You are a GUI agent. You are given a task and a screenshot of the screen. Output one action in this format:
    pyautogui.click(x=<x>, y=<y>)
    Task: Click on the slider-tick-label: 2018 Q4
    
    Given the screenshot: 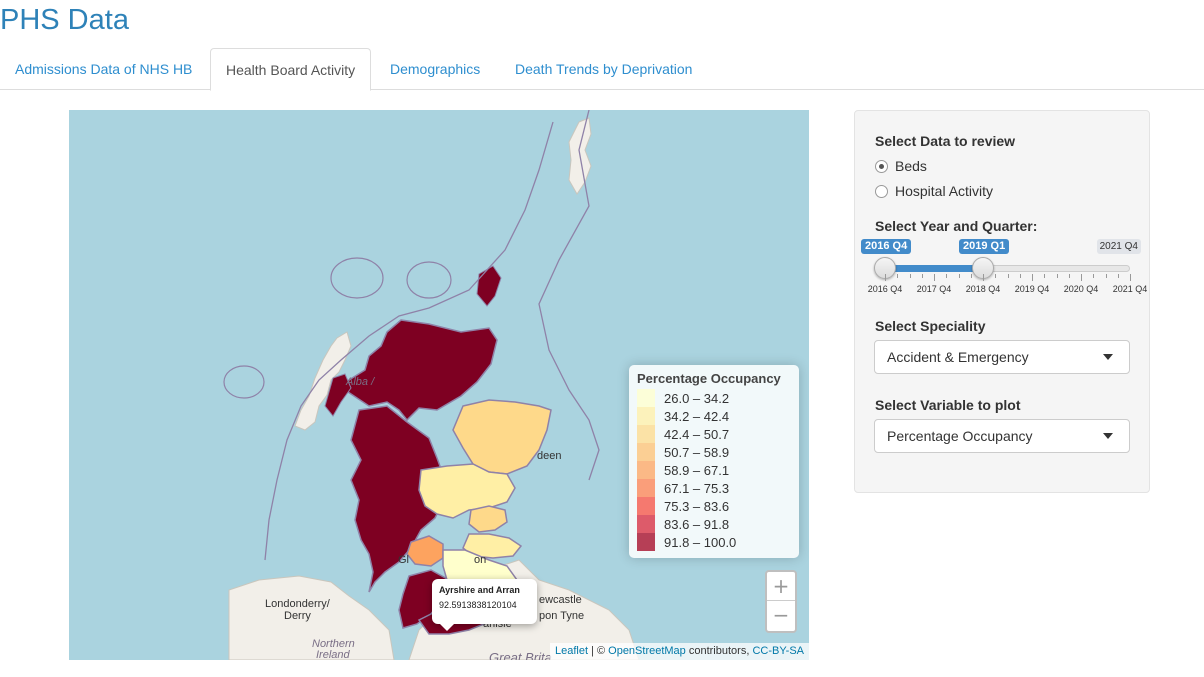 What is the action you would take?
    pyautogui.click(x=983, y=289)
    